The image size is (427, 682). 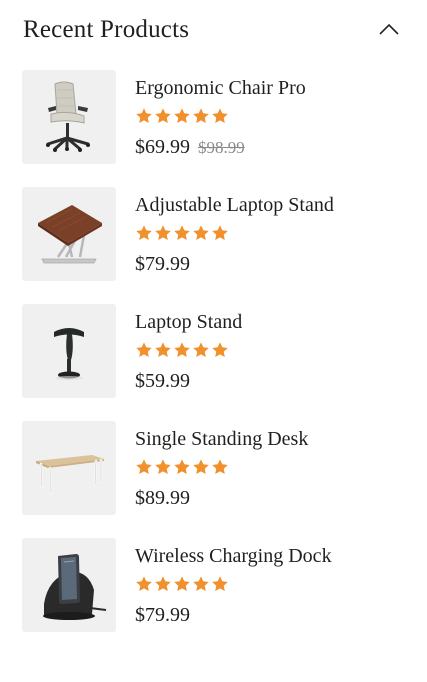 I want to click on price-row: $89.99, so click(x=162, y=499).